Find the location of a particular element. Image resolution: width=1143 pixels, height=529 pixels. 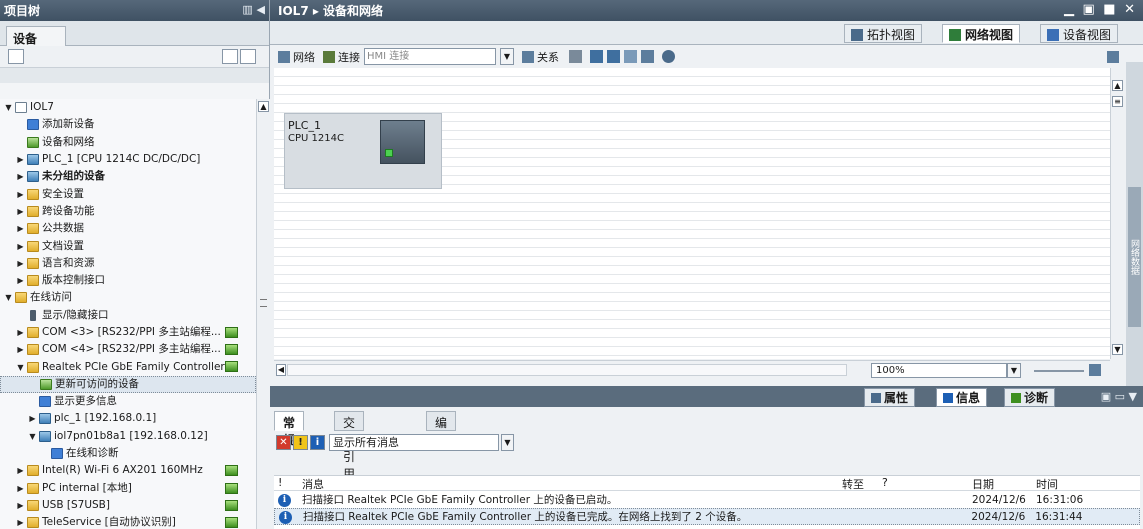

tab-properties: 属性 is located at coordinates (890, 397).